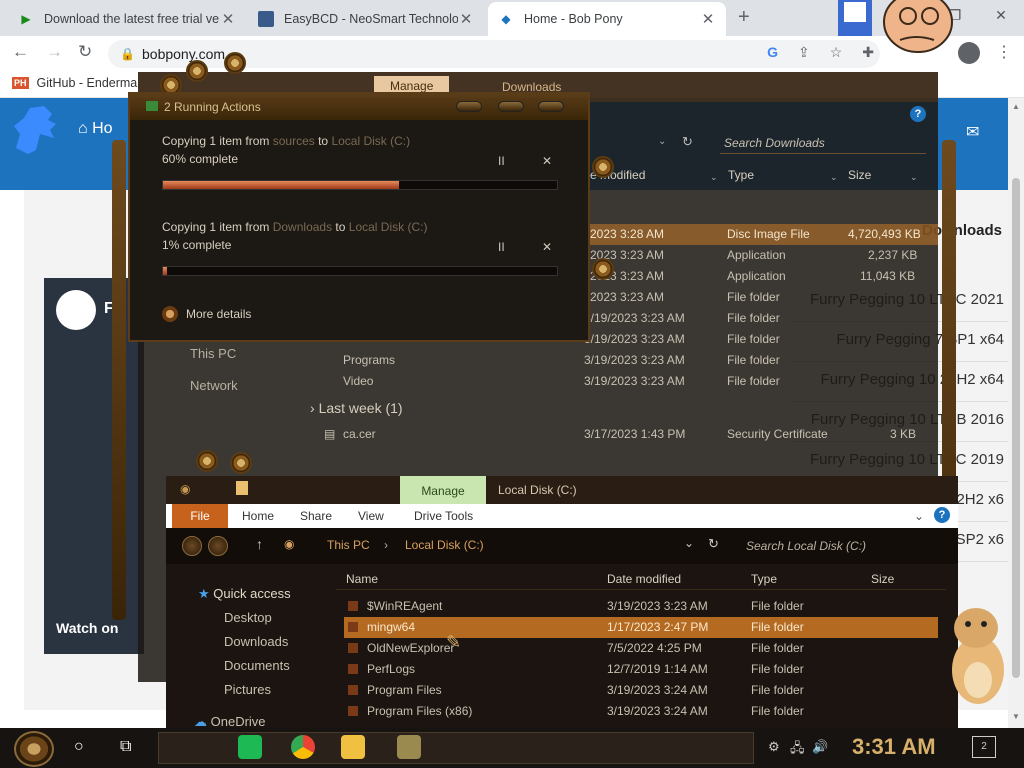 The image size is (1024, 768). Describe the element at coordinates (607, 19) in the screenshot. I see `browser-tab-bobpony: ◆ Home - Bob Pony ✕` at that location.